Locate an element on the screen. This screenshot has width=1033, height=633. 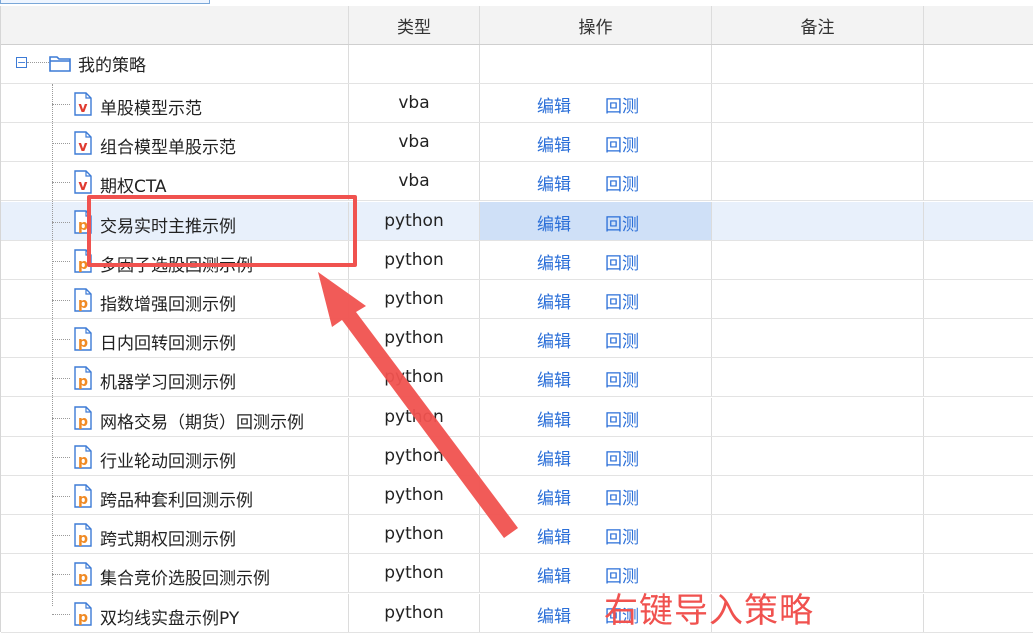
annotation-arrow-icon is located at coordinates (418, 405).